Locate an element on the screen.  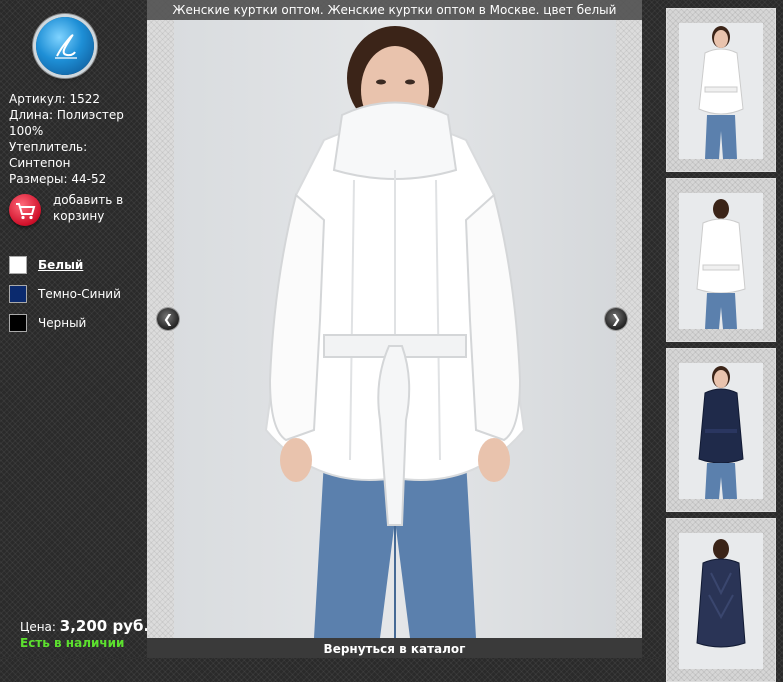
sizes-text: Размеры: 44-52 is located at coordinates (58, 179).